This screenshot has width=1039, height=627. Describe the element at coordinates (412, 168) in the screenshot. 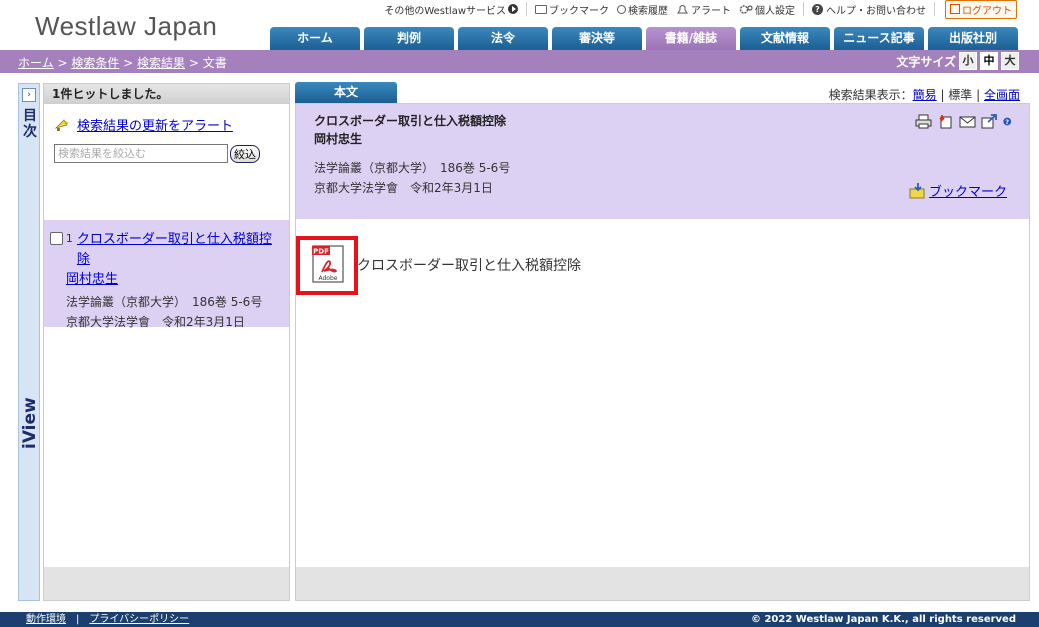

I see `document-source: 法学論叢（京都大学） 186巻 5-6号` at that location.